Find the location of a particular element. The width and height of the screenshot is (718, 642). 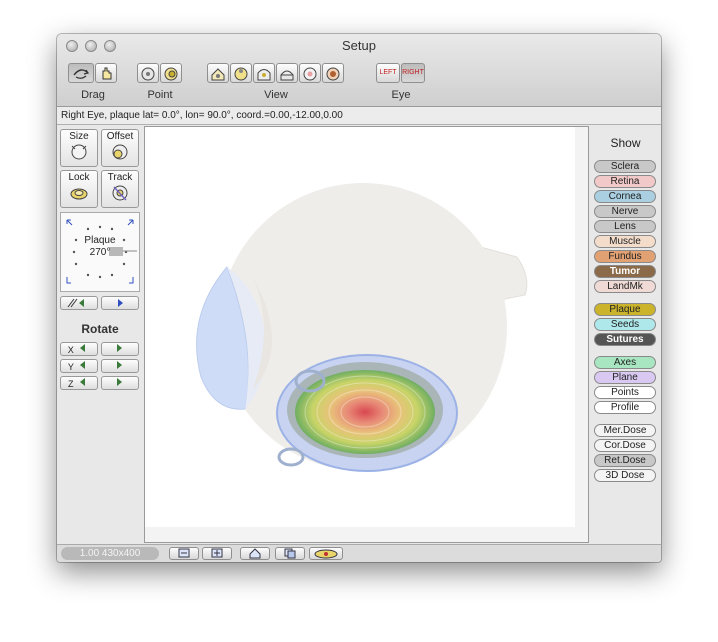

show-toggle-plaque: Plaque is located at coordinates (625, 309).